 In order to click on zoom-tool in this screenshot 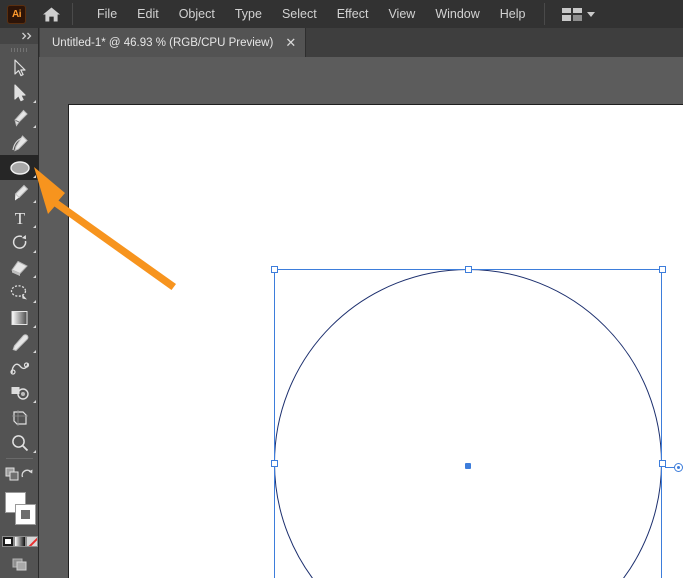, I will do `click(19, 442)`.